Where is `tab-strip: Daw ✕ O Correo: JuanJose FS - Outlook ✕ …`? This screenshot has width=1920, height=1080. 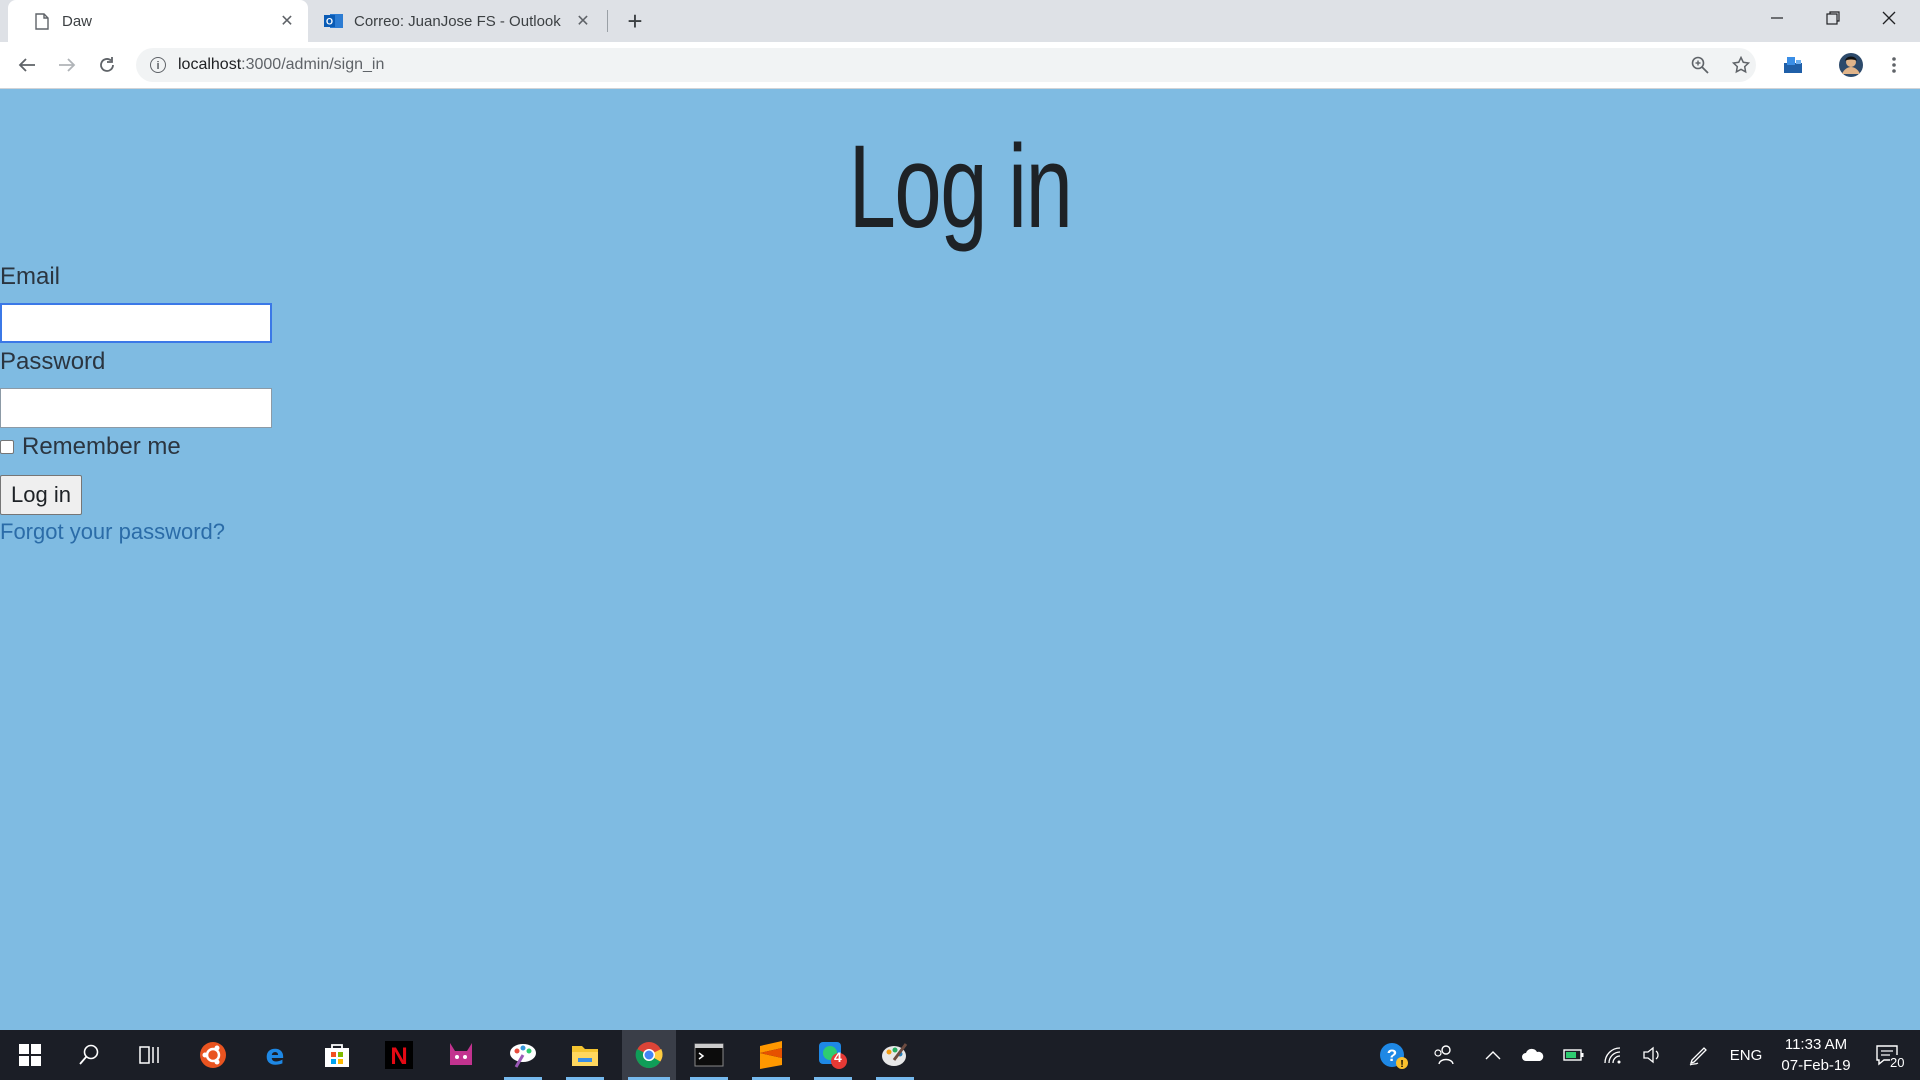
tab-strip: Daw ✕ O Correo: JuanJose FS - Outlook ✕ … is located at coordinates (960, 21).